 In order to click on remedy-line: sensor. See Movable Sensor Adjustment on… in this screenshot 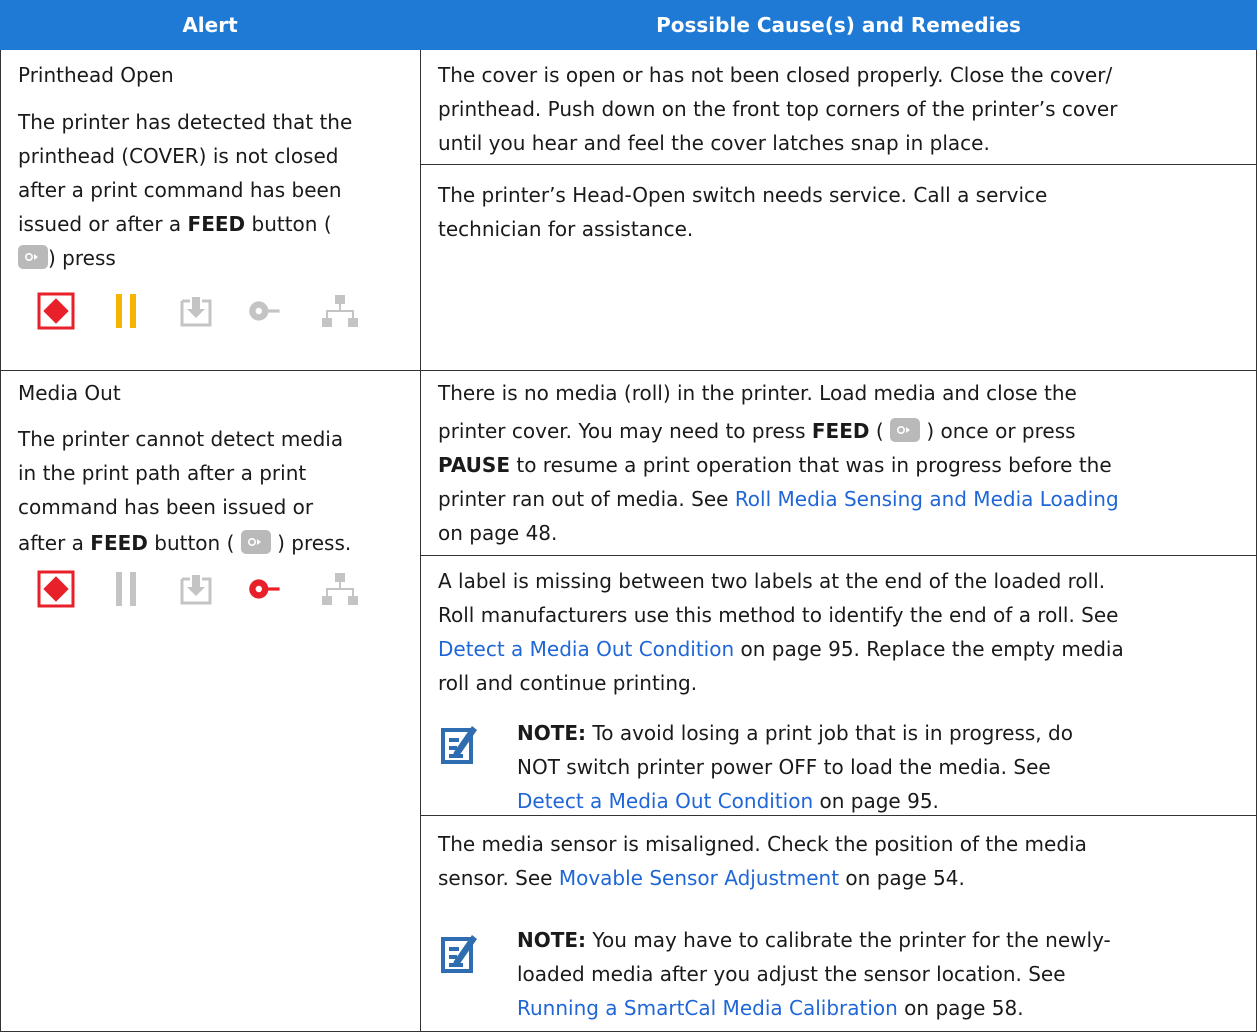, I will do `click(701, 878)`.